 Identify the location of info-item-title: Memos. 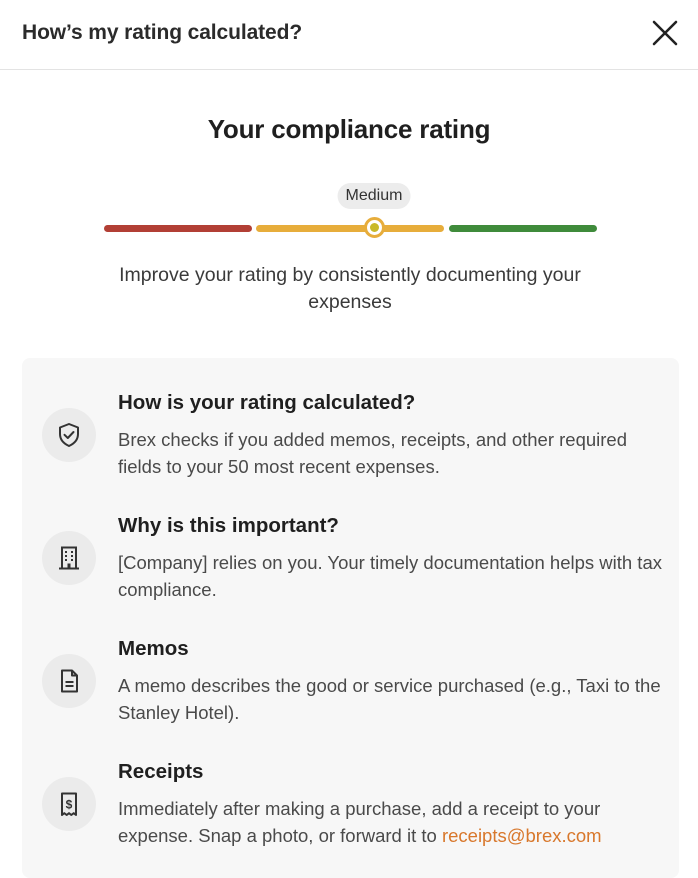
(153, 648).